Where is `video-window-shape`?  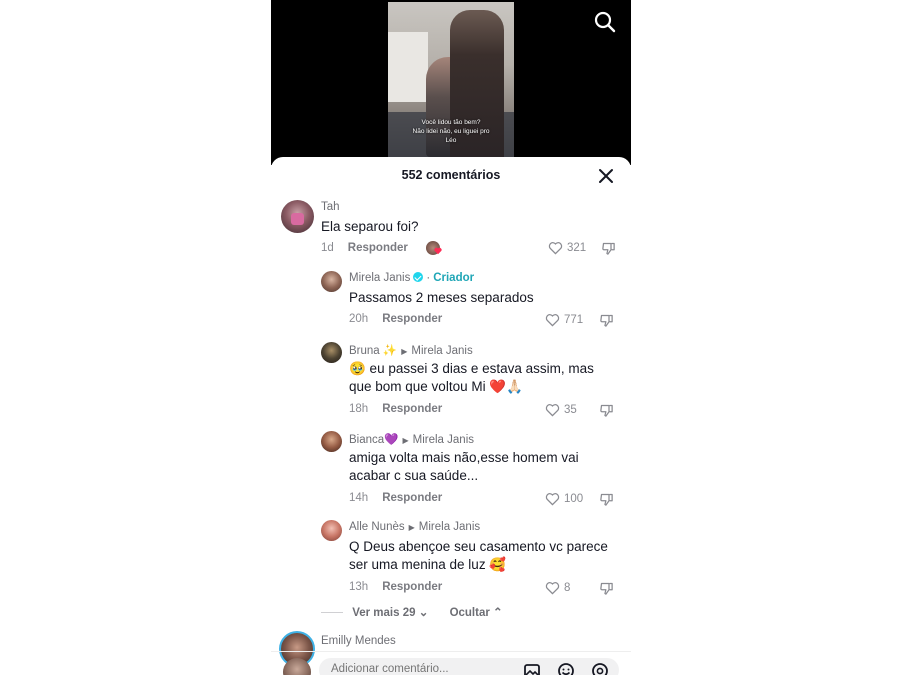
video-window-shape is located at coordinates (408, 67).